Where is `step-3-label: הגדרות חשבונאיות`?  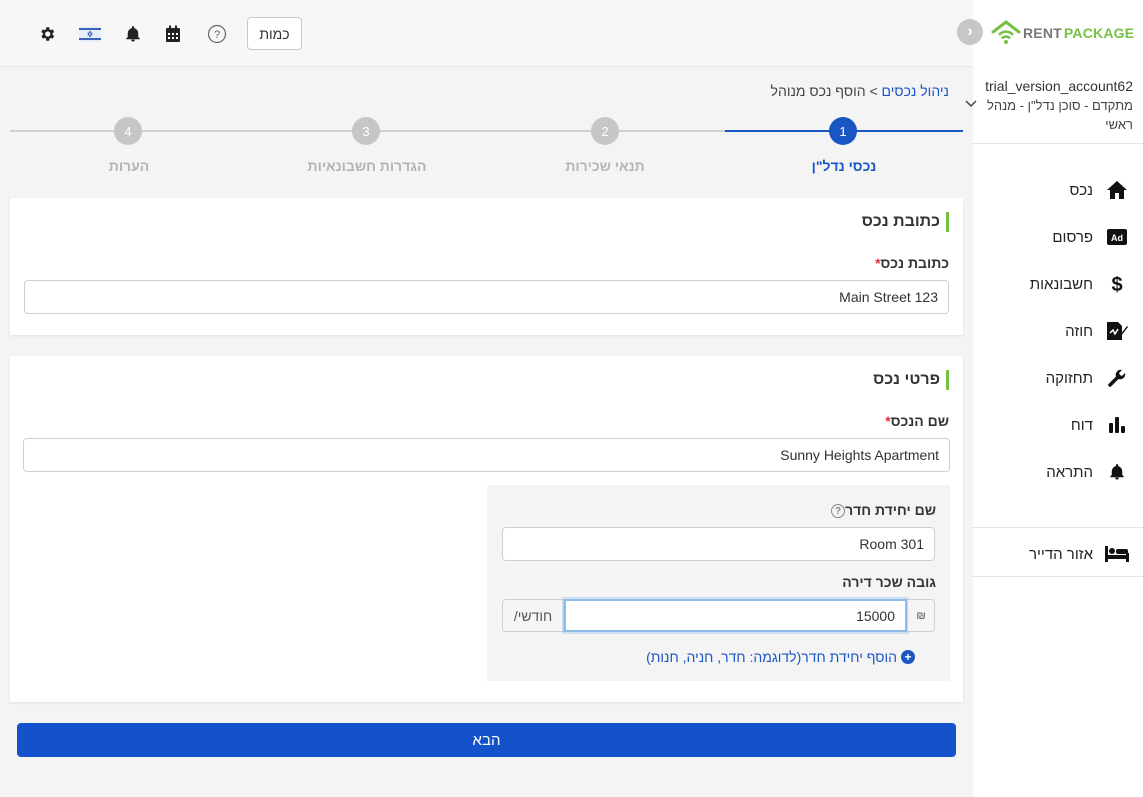
step-3-label: הגדרות חשבונאיות is located at coordinates (367, 166).